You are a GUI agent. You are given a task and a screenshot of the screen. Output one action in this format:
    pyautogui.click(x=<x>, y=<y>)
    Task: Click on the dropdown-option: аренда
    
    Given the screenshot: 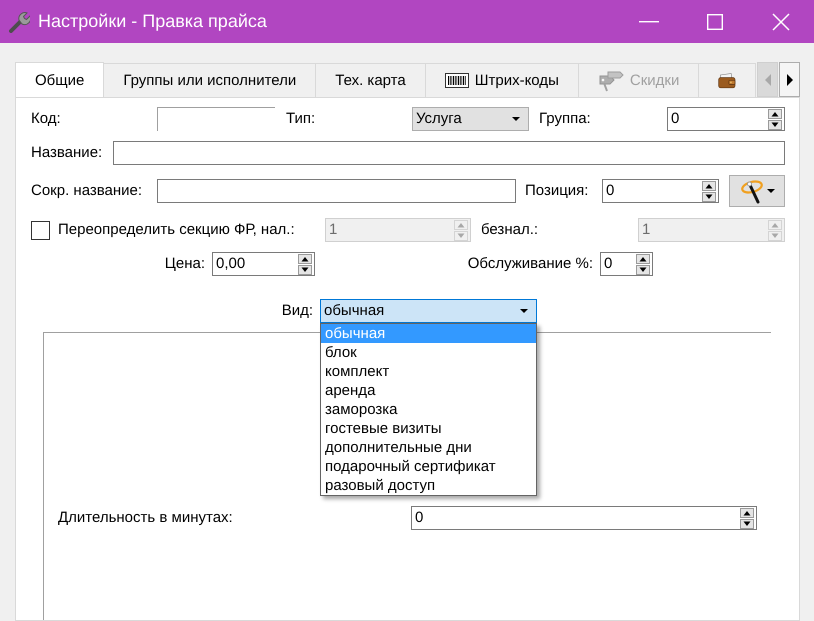 What is the action you would take?
    pyautogui.click(x=428, y=390)
    